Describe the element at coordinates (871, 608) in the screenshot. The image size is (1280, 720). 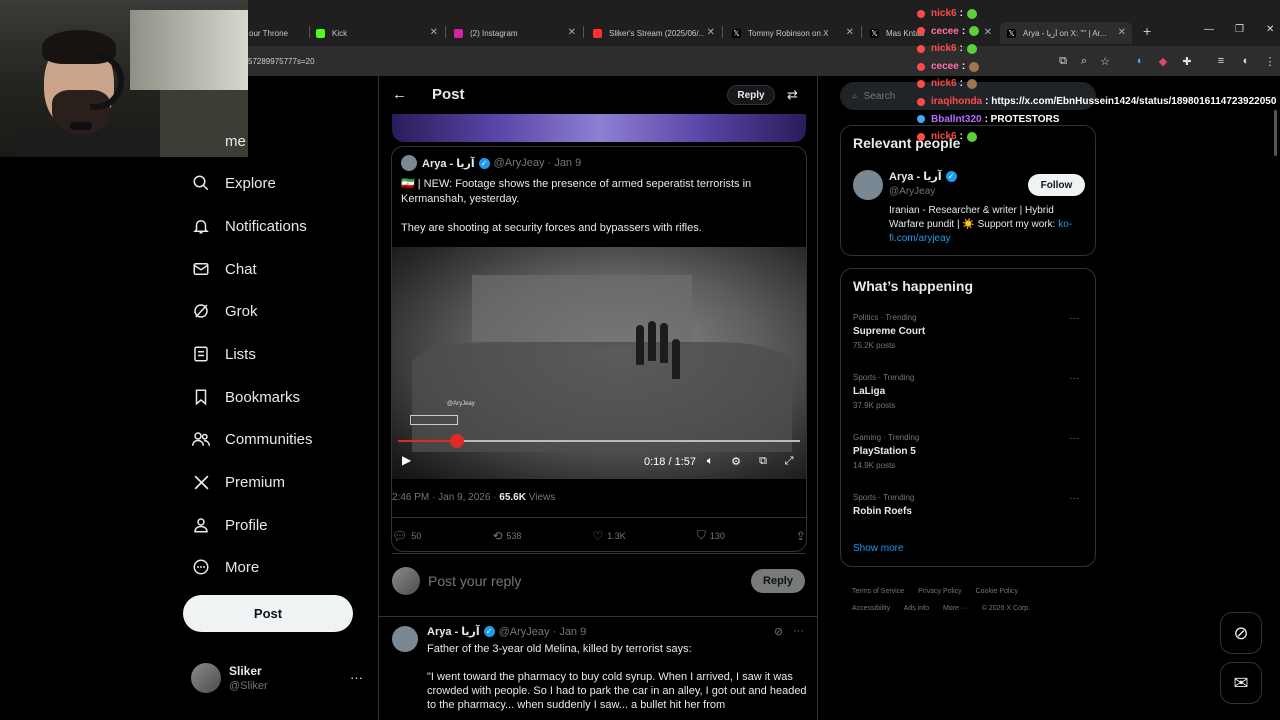
I see `footer-link: Accessibility` at that location.